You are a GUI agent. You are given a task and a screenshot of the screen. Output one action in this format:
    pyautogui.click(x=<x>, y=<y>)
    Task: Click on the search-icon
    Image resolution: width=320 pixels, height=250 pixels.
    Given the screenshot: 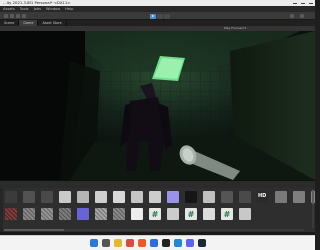 What is the action you would take?
    pyautogui.click(x=106, y=243)
    